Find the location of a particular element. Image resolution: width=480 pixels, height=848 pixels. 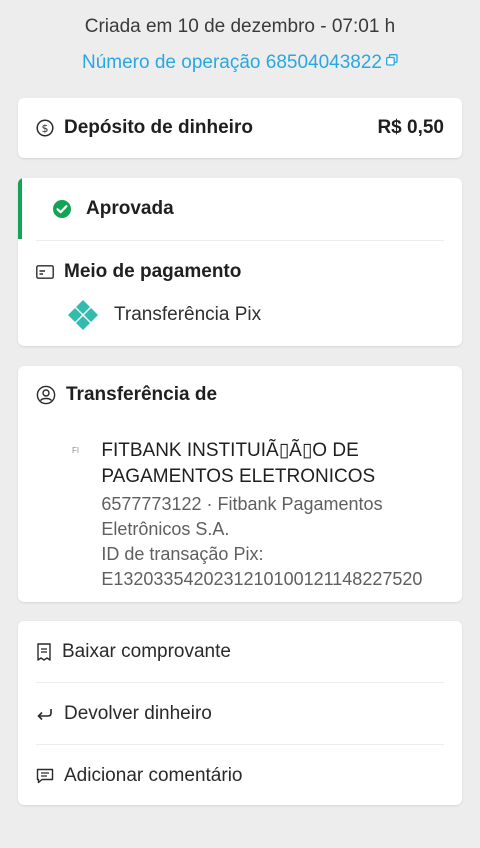

bank-logo: FI is located at coordinates (76, 450).